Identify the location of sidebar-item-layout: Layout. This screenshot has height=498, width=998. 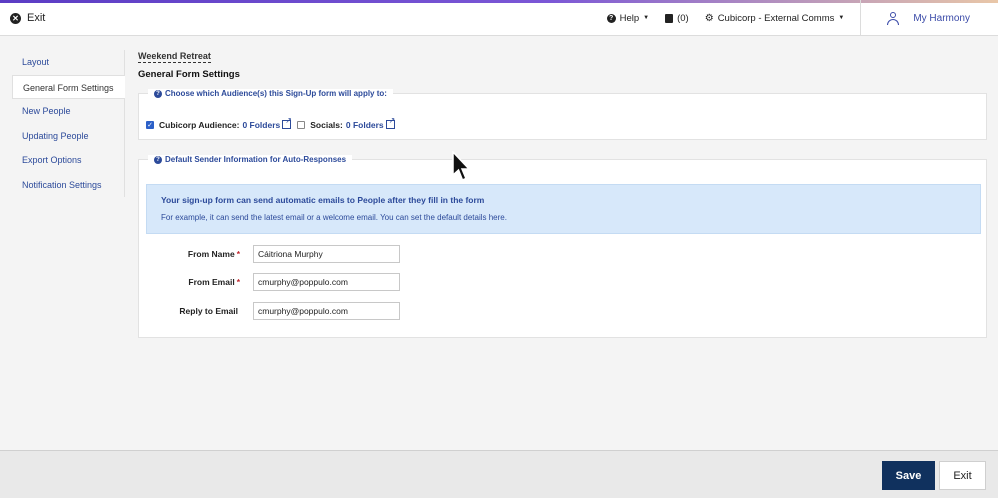
(68, 62).